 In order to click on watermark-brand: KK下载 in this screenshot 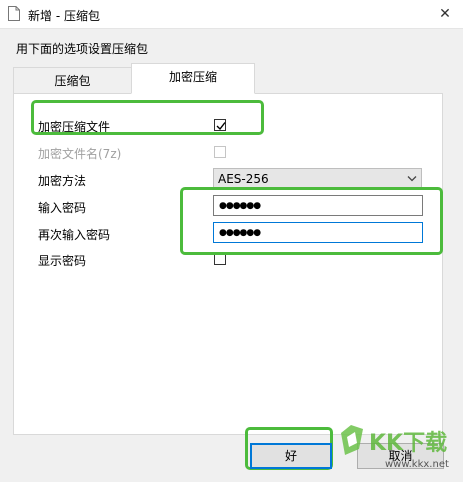, I will do `click(408, 443)`.